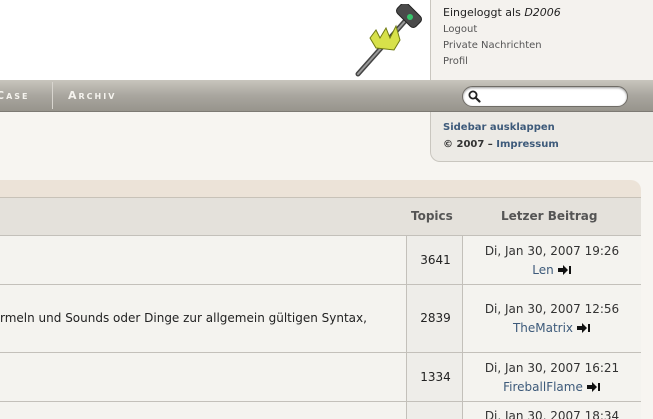 This screenshot has width=653, height=419. I want to click on logged-in-status: Eingeloggt als D2006, so click(502, 12).